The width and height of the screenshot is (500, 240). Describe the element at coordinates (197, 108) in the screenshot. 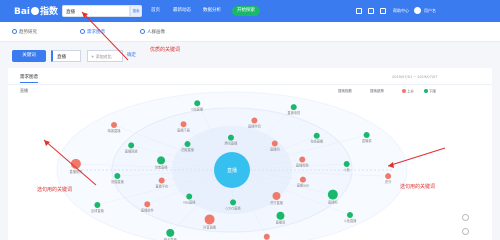

I see `graph-node-label: b站直播` at that location.